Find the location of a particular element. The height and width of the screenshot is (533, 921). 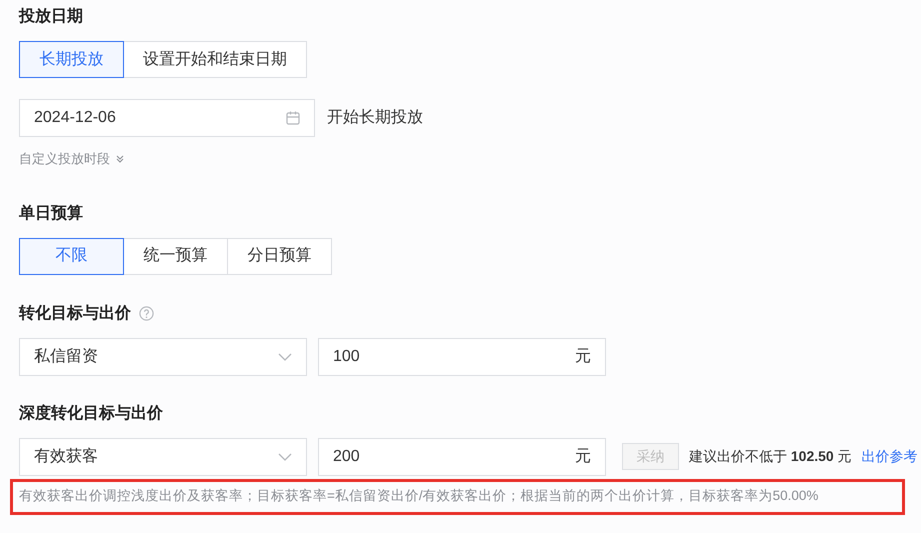

calendar-icon is located at coordinates (293, 118).